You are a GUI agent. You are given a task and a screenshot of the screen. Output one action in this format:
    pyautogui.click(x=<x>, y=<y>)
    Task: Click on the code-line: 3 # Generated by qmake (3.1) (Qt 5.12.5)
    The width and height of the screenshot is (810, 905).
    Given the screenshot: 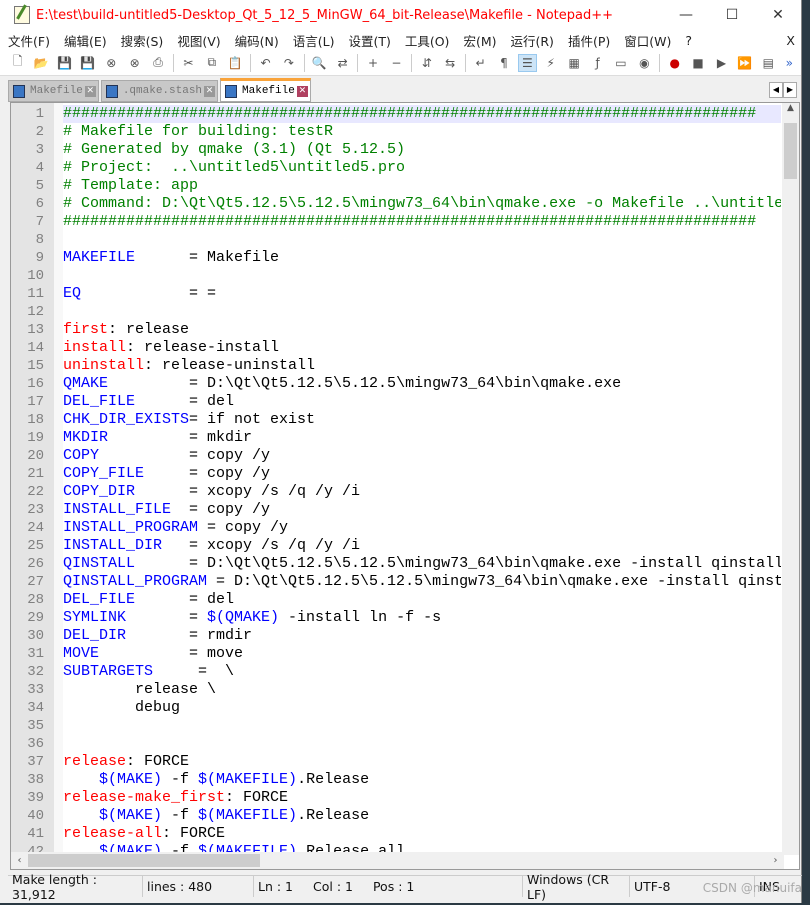 What is the action you would take?
    pyautogui.click(x=396, y=150)
    